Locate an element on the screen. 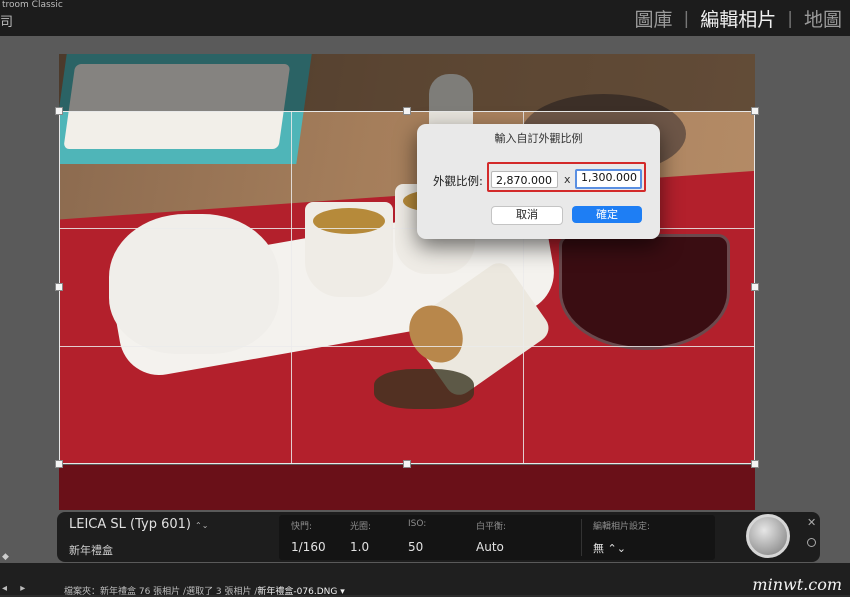  shutter-value: 1/160 is located at coordinates (308, 547).